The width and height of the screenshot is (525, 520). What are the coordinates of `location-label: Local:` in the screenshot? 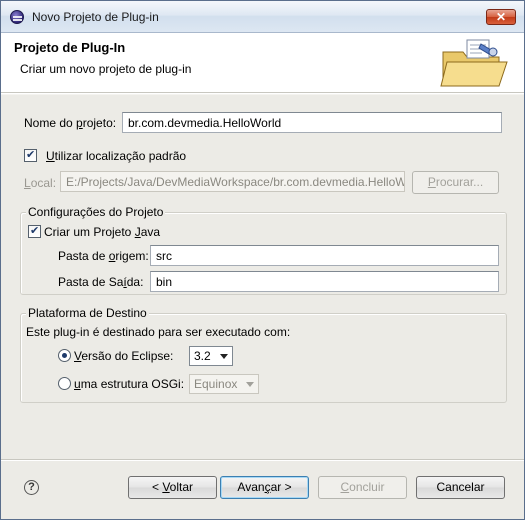 It's located at (40, 183).